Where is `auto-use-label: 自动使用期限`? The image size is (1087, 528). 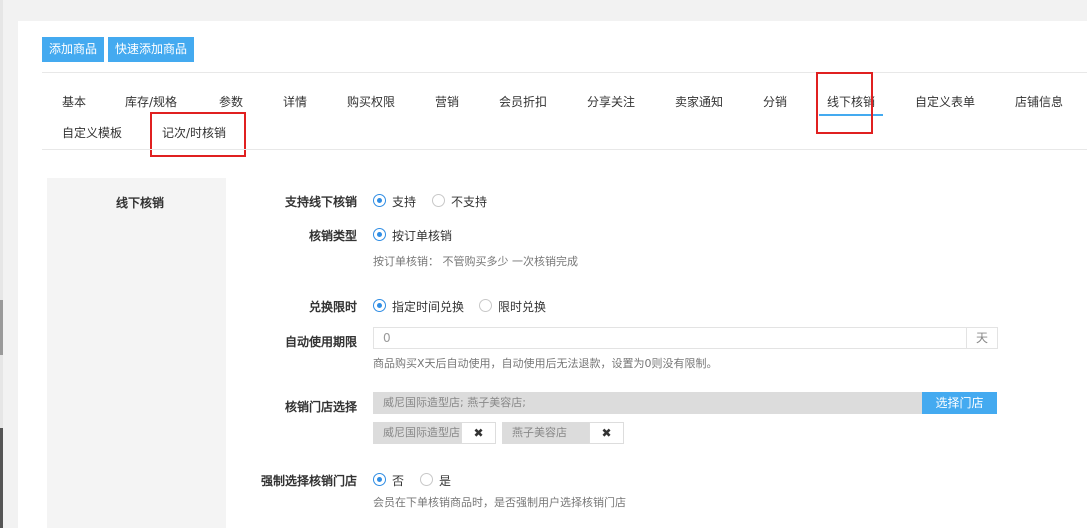 auto-use-label: 自动使用期限 is located at coordinates (321, 342).